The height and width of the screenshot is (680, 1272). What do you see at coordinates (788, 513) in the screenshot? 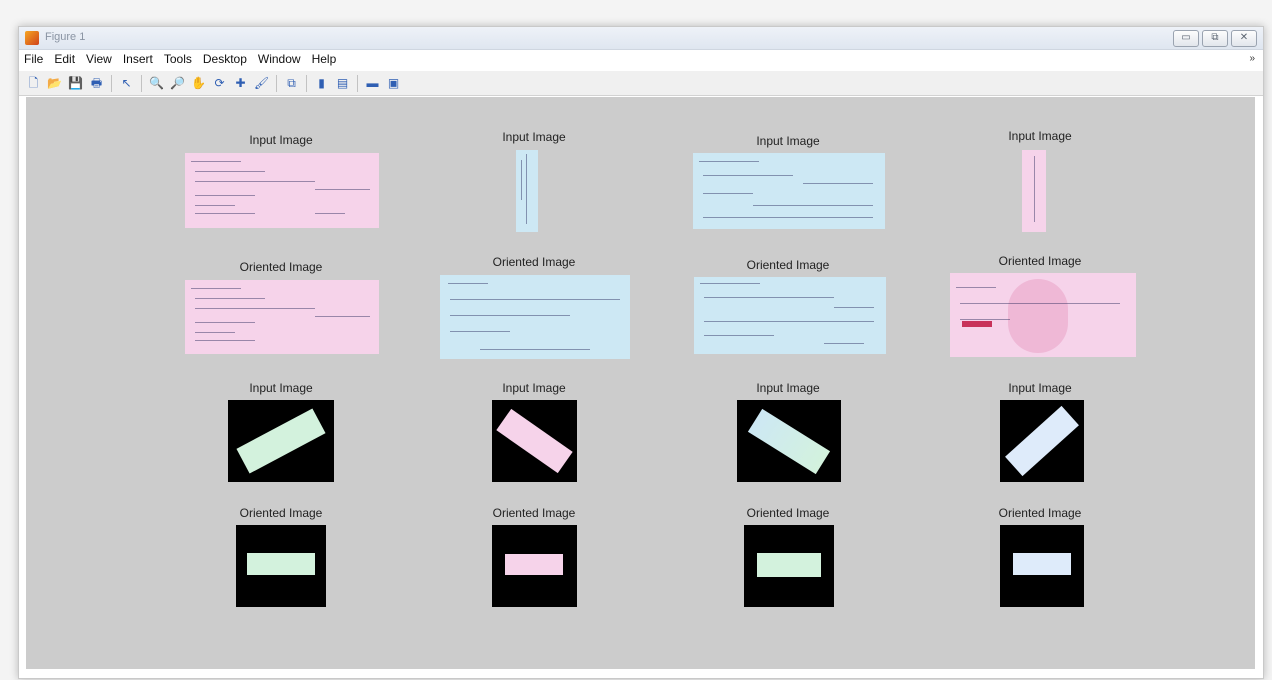
I see `panel-title-r4c3: Oriented Image` at bounding box center [788, 513].